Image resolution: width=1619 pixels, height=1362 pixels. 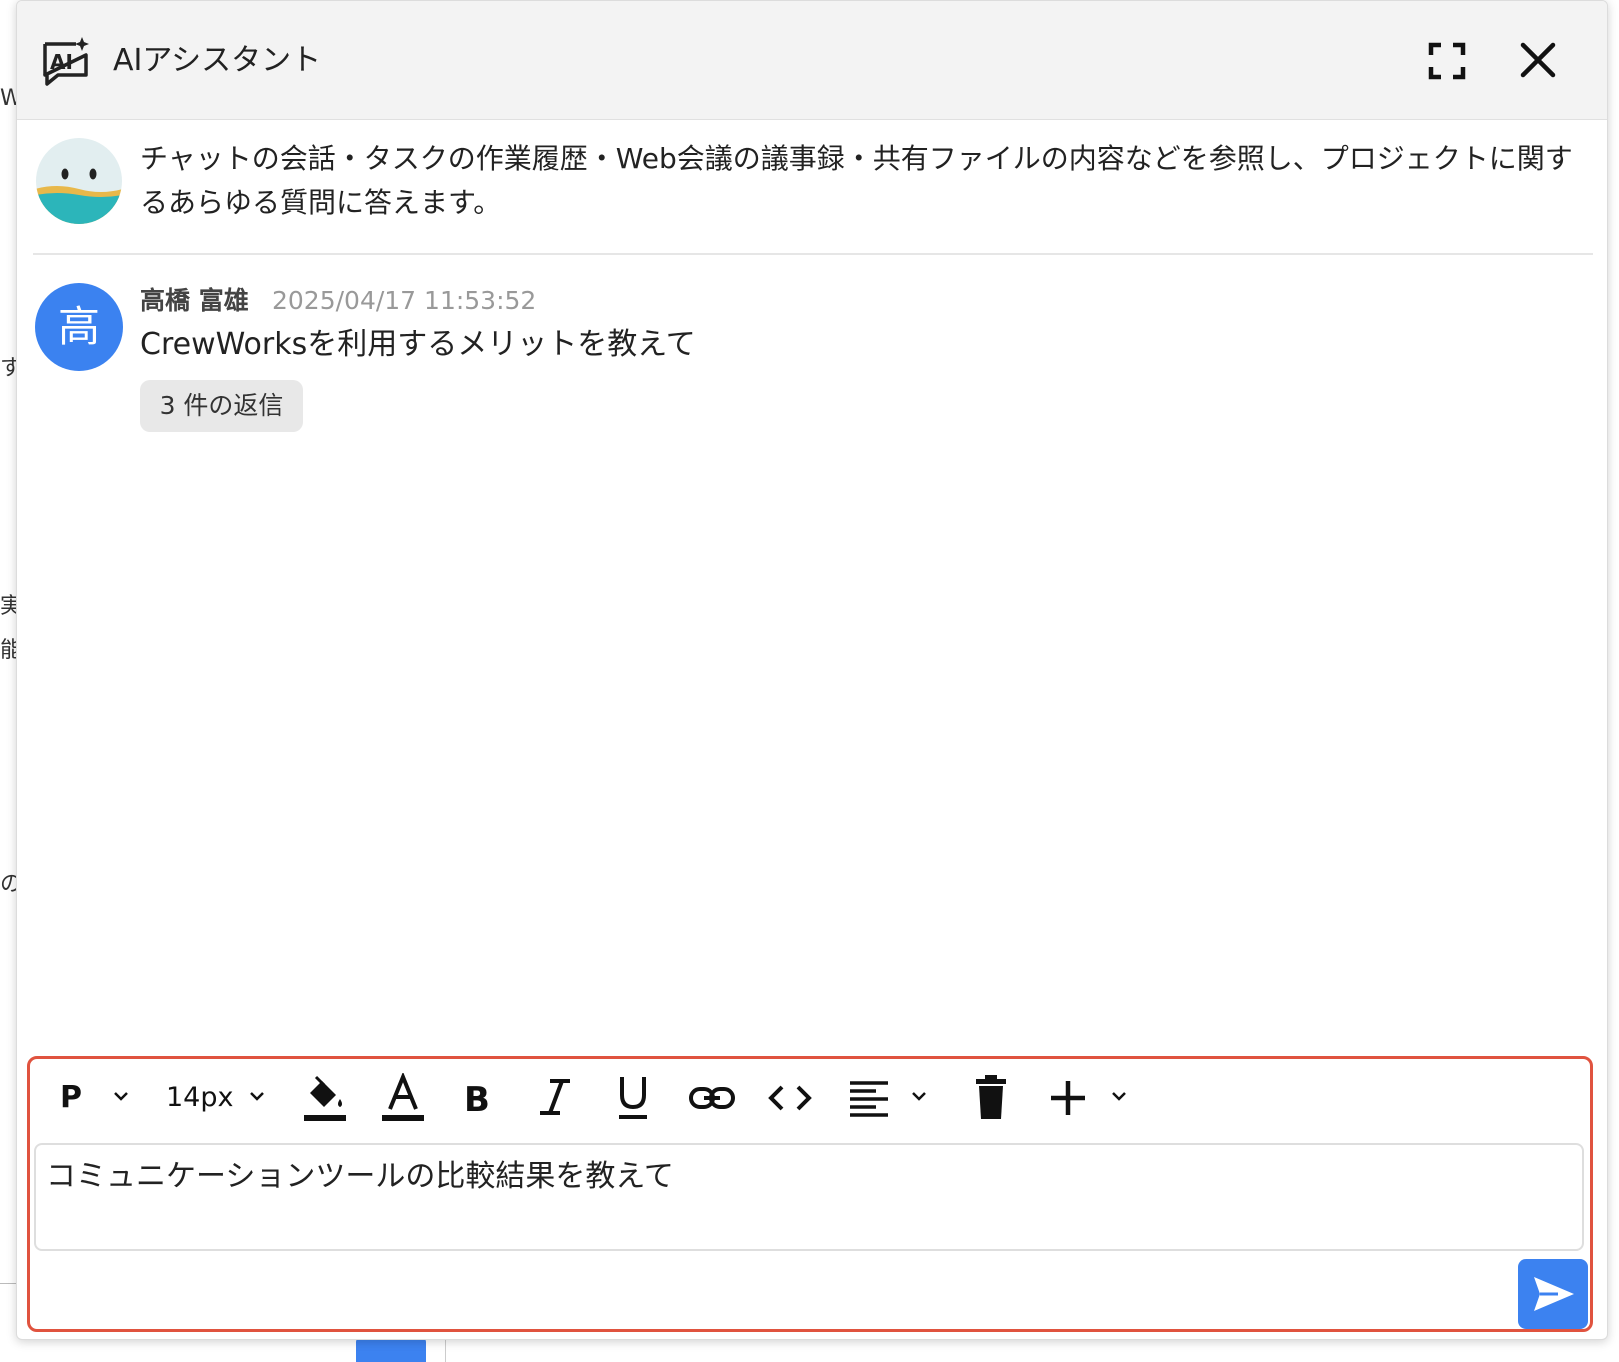 What do you see at coordinates (79, 181) in the screenshot?
I see `bot-avatar` at bounding box center [79, 181].